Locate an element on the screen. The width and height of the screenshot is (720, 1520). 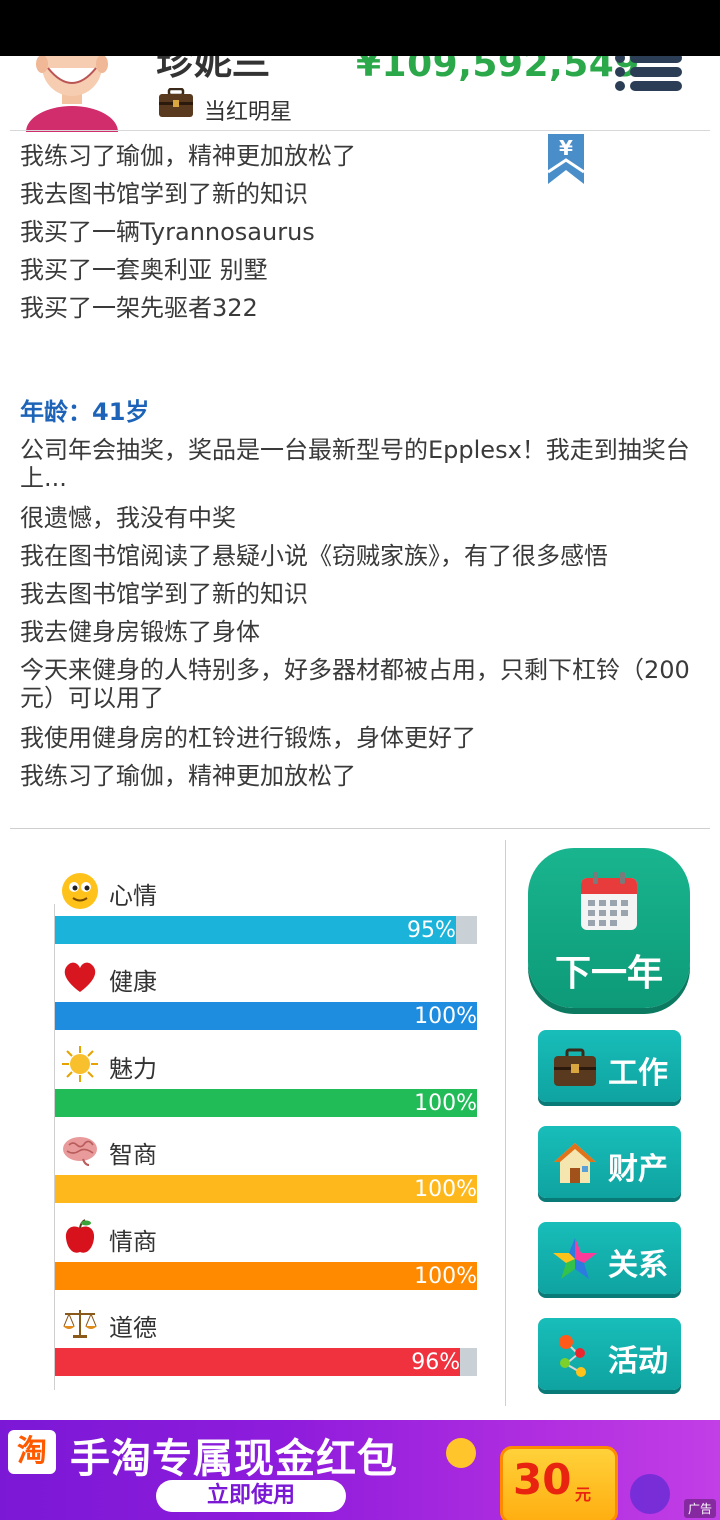
log-line: 很遗憾，我没有中奖 is located at coordinates (128, 518).